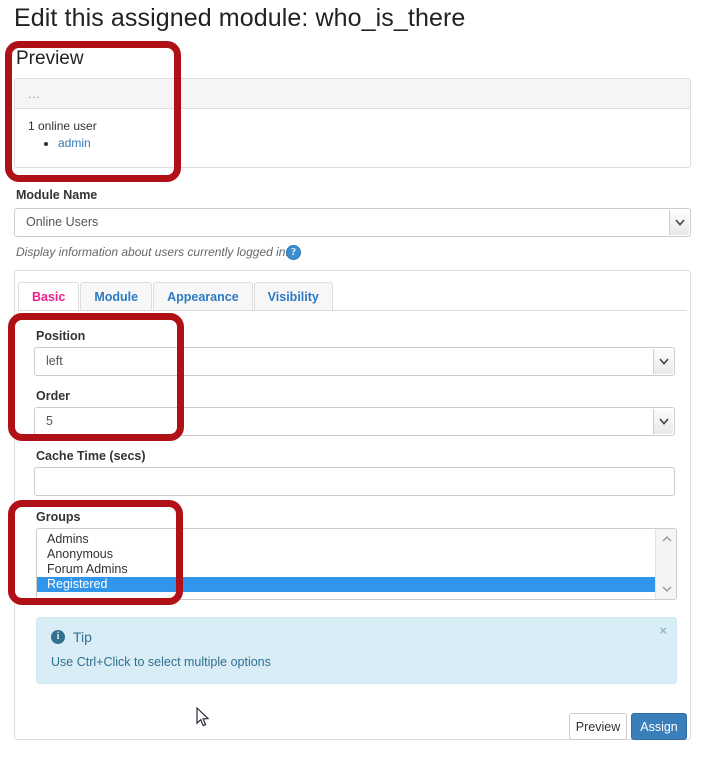 This screenshot has width=703, height=758. Describe the element at coordinates (54, 361) in the screenshot. I see `position-value: left` at that location.